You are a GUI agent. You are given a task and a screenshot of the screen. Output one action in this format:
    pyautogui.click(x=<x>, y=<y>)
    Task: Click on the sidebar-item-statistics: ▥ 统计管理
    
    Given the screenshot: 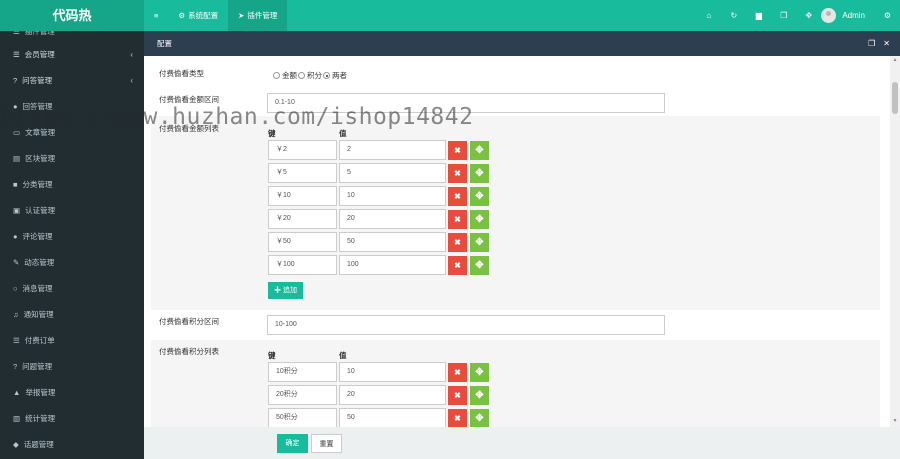 What is the action you would take?
    pyautogui.click(x=72, y=418)
    